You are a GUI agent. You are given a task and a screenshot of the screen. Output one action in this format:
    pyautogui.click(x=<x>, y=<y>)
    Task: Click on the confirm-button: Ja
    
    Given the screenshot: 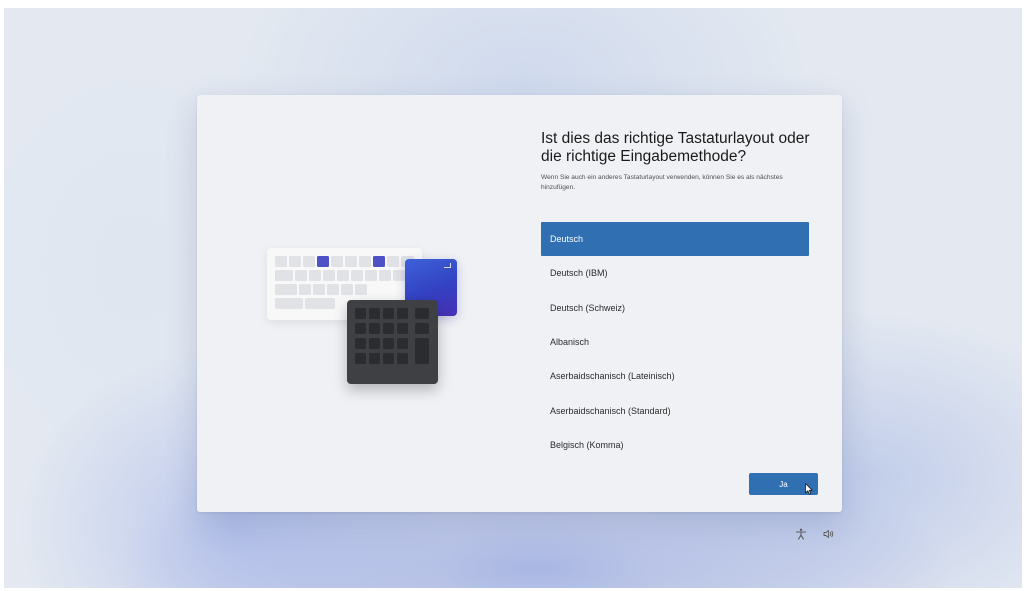 What is the action you would take?
    pyautogui.click(x=783, y=484)
    